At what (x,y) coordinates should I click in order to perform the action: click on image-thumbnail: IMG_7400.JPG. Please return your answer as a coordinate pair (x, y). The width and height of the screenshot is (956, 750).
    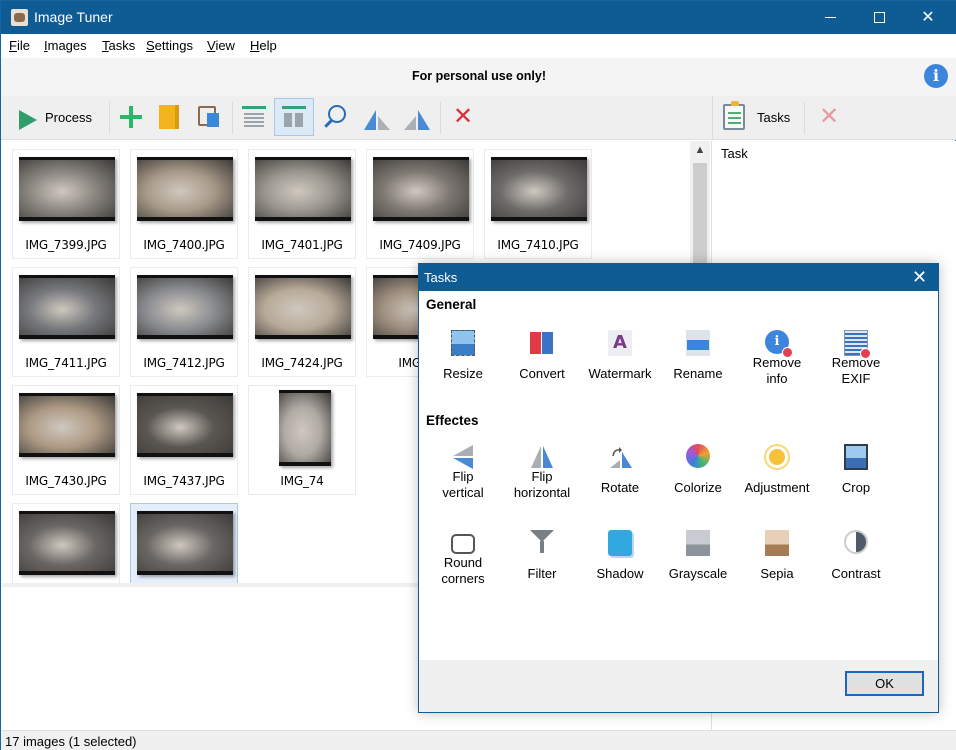
    Looking at the image, I should click on (184, 204).